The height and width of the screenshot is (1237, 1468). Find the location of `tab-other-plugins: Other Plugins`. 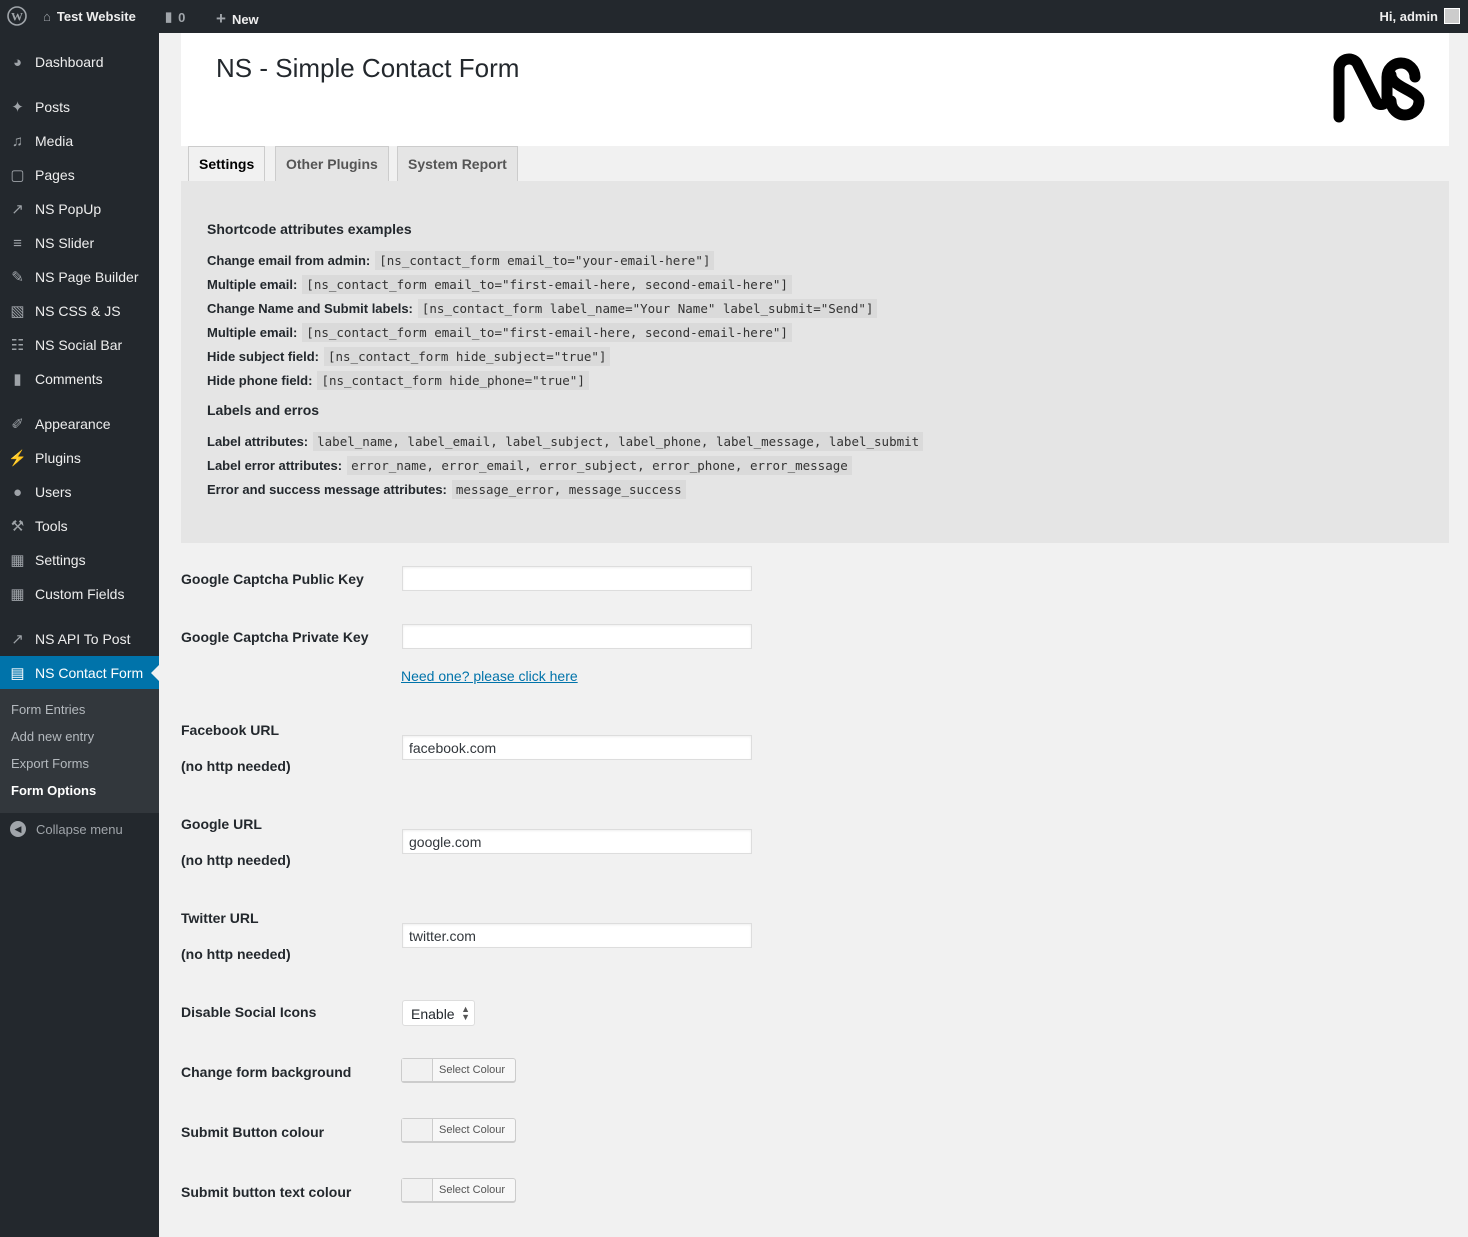

tab-other-plugins: Other Plugins is located at coordinates (332, 163).